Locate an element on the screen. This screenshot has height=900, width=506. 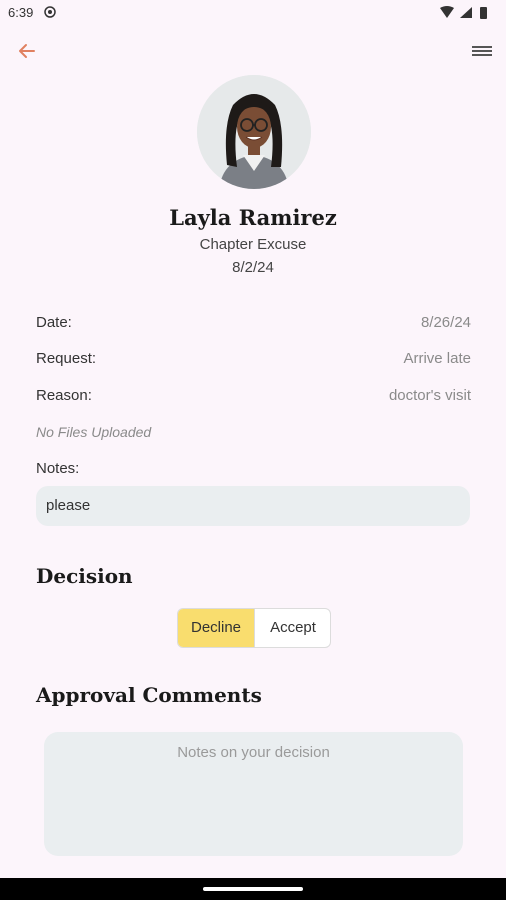
user-name: Layla Ramirez is located at coordinates (253, 217).